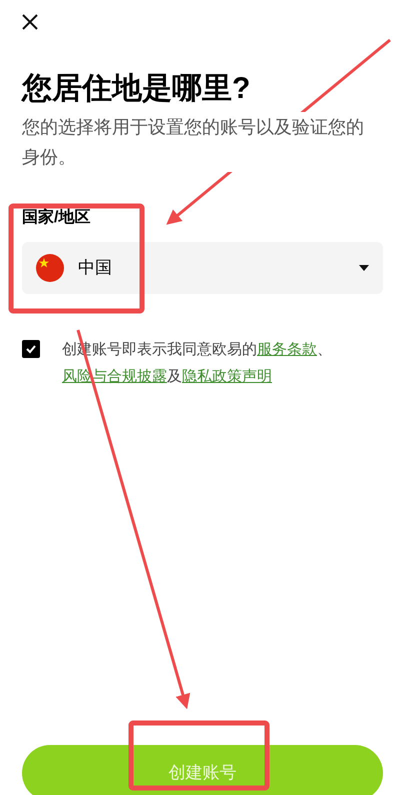  I want to click on country-dropdown: 中国, so click(202, 268).